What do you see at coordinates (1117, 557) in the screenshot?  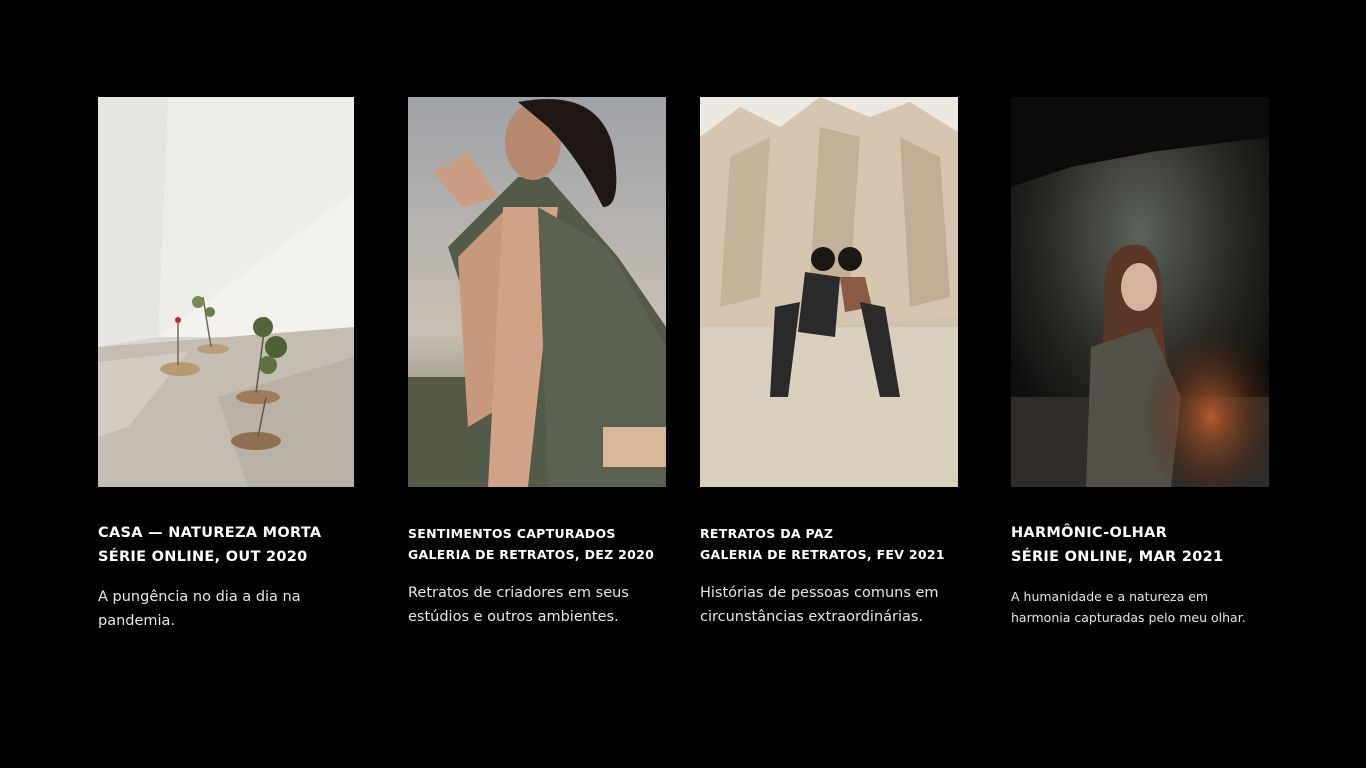 I see `card-title-line-2: SÉRIE ONLINE, MAR 2021` at bounding box center [1117, 557].